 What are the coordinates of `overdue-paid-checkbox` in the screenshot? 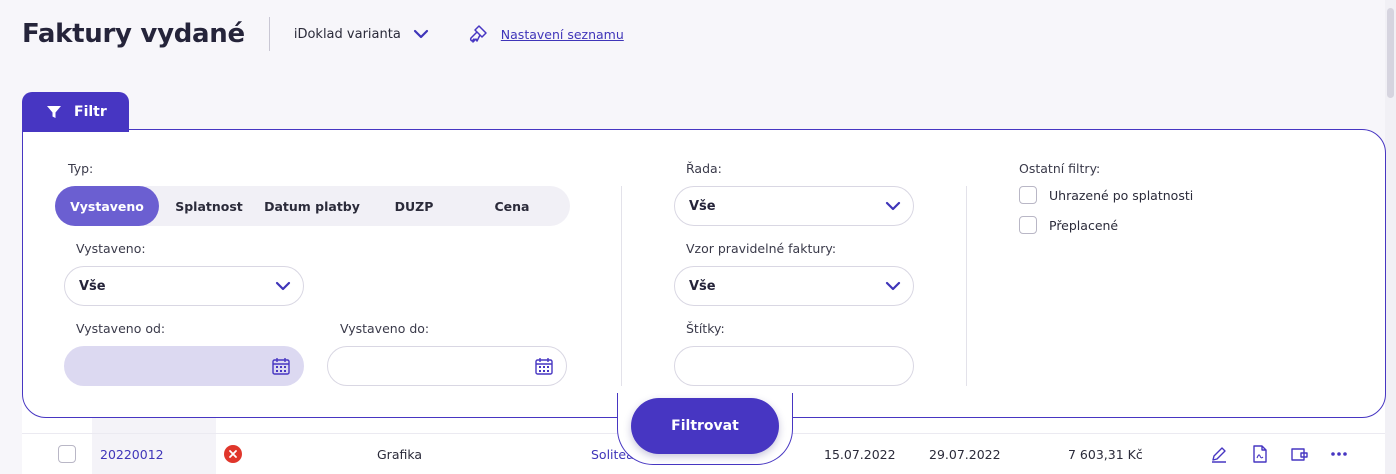 It's located at (1028, 195).